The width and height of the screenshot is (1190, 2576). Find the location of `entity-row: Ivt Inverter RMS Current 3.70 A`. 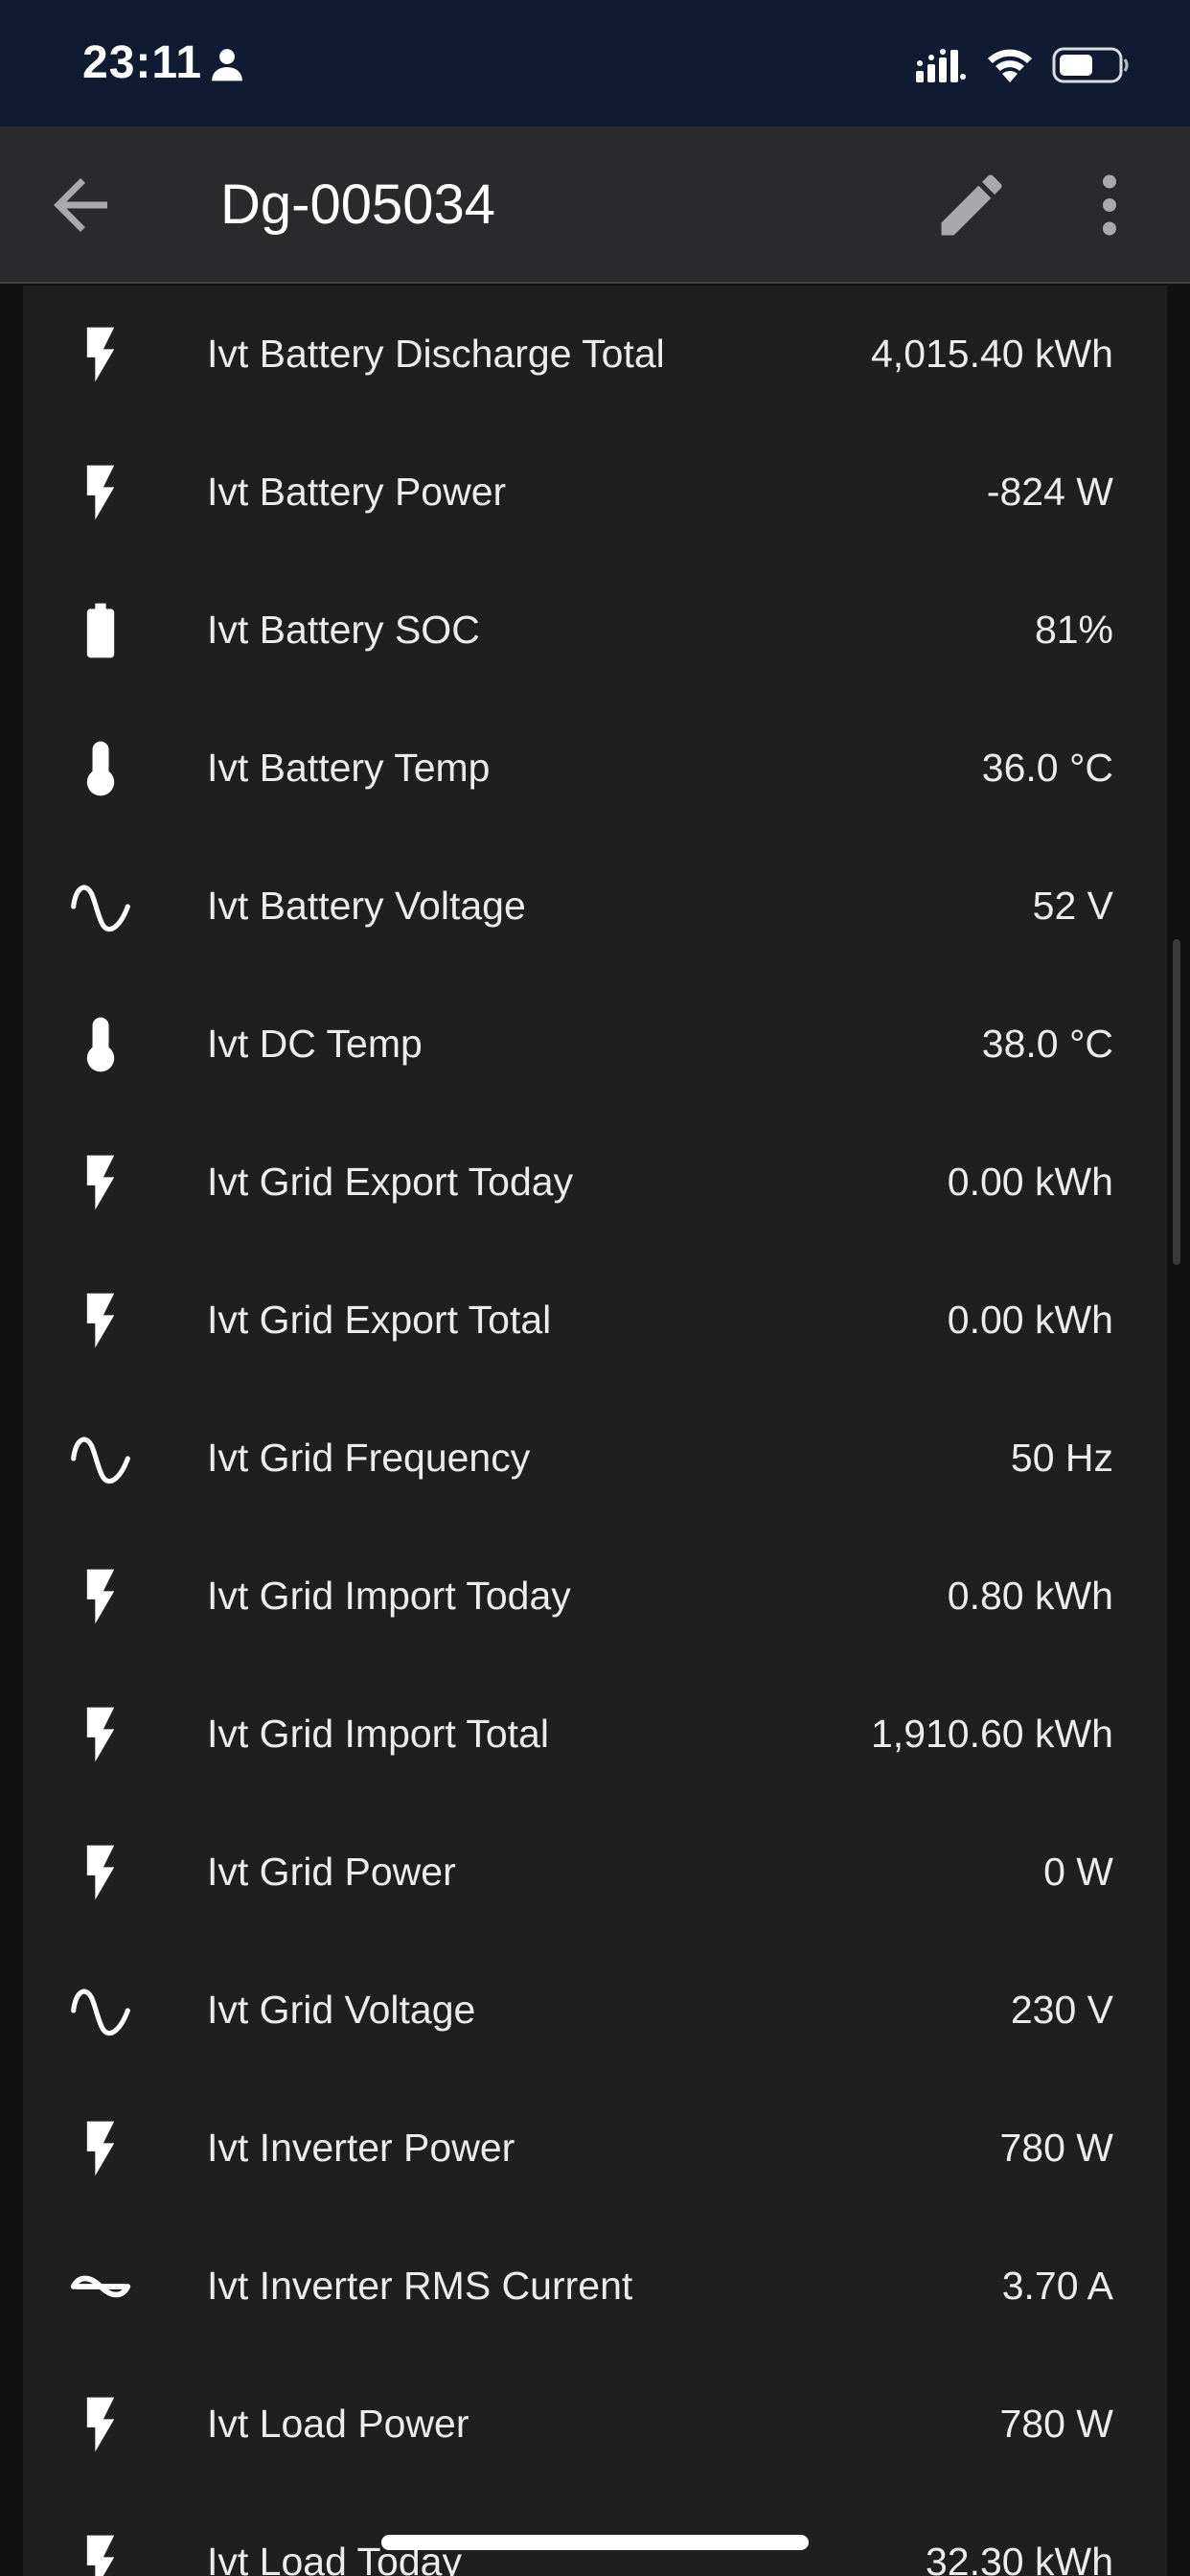

entity-row: Ivt Inverter RMS Current 3.70 A is located at coordinates (595, 2287).